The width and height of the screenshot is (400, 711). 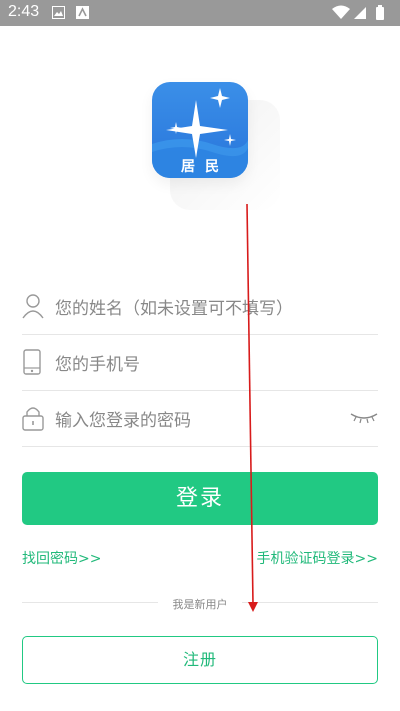 I want to click on phone-placeholder: 您的手机号, so click(x=97, y=365).